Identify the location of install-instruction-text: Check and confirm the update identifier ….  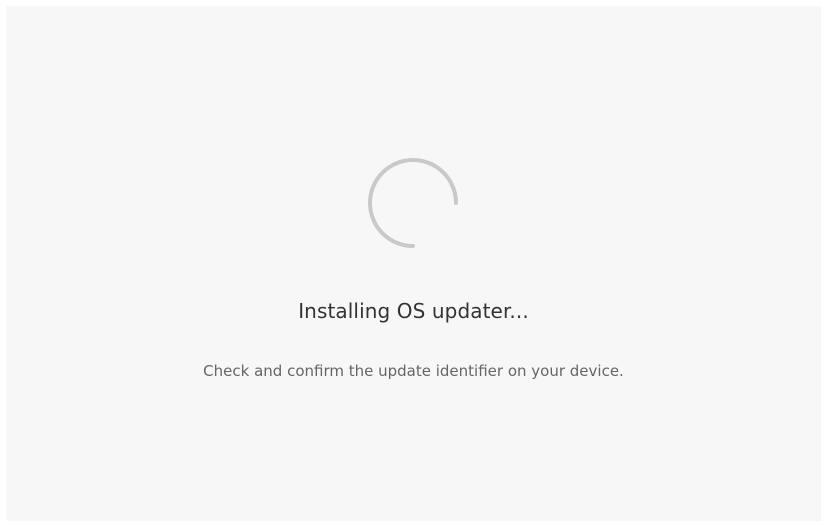
(413, 371).